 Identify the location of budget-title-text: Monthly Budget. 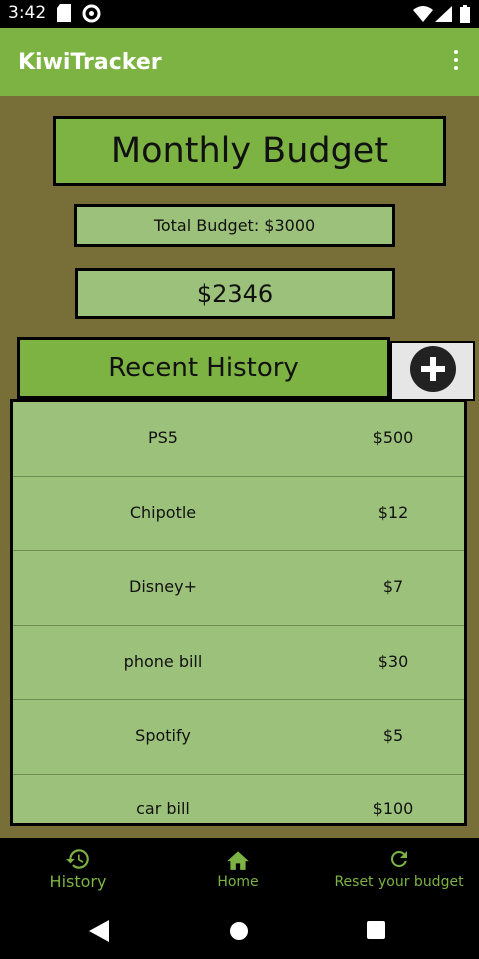
(249, 151).